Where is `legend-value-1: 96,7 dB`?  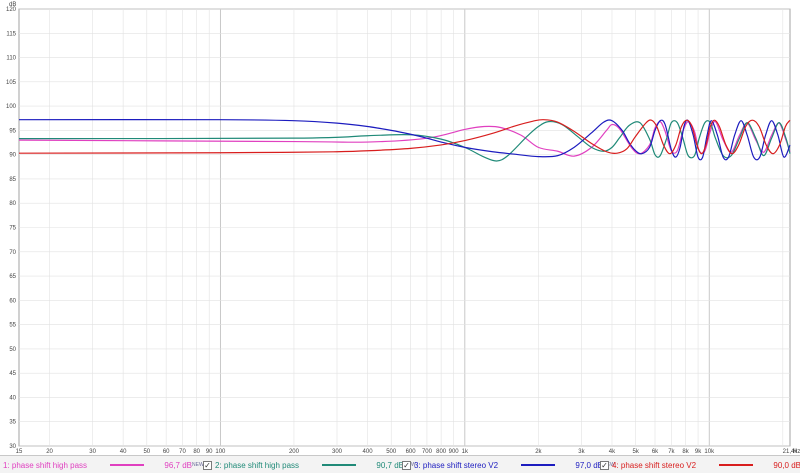 legend-value-1: 96,7 dB is located at coordinates (178, 465).